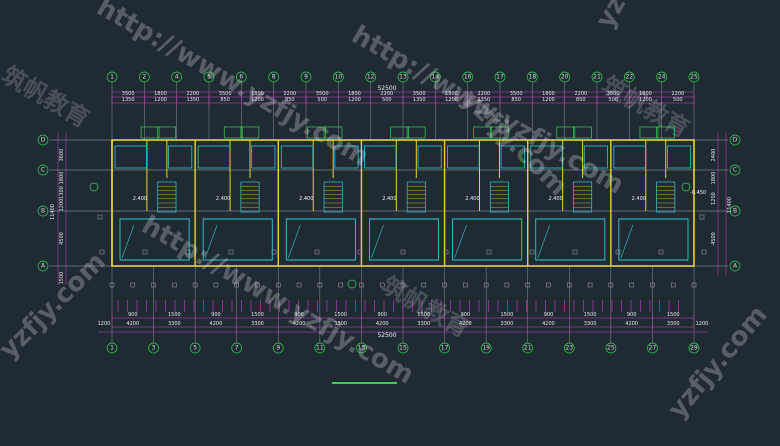 Image resolution: width=780 pixels, height=446 pixels. I want to click on left-dim-text: 1200, so click(62, 205).